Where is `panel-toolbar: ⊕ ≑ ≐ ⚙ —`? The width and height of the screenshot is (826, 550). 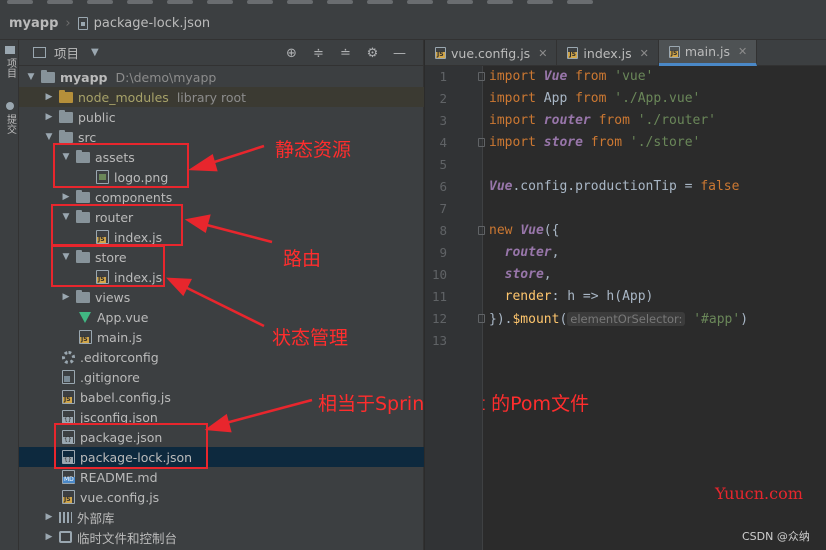 panel-toolbar: ⊕ ≑ ≐ ⚙ — is located at coordinates (345, 53).